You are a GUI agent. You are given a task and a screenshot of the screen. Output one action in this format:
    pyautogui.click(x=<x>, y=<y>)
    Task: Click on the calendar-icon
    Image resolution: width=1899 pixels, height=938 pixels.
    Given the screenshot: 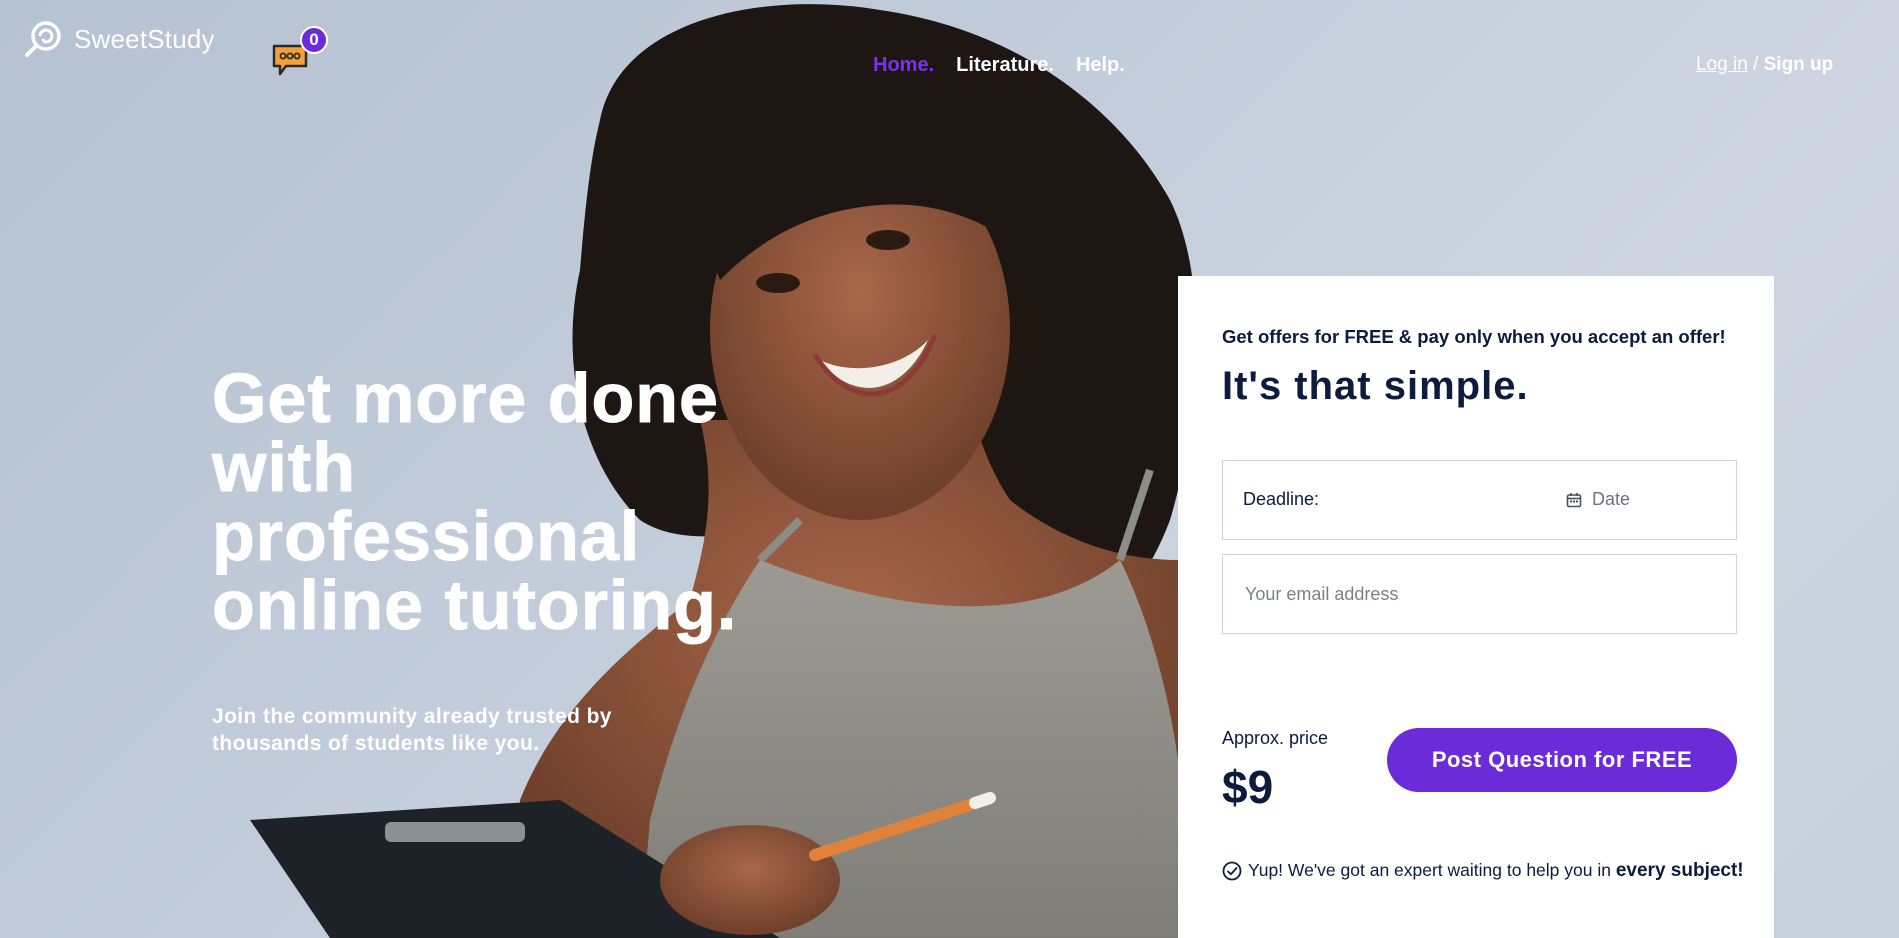 What is the action you would take?
    pyautogui.click(x=1574, y=499)
    